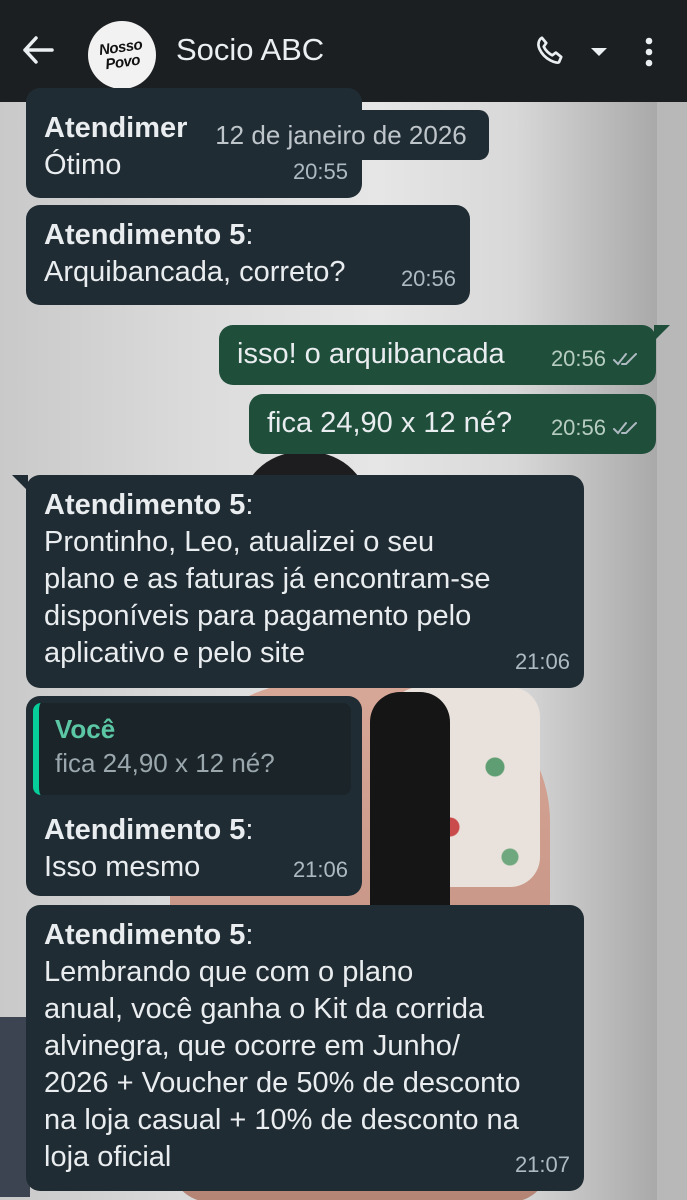  Describe the element at coordinates (281, 1120) in the screenshot. I see `message-text-line: na loja casual + 10% de desconto na` at that location.